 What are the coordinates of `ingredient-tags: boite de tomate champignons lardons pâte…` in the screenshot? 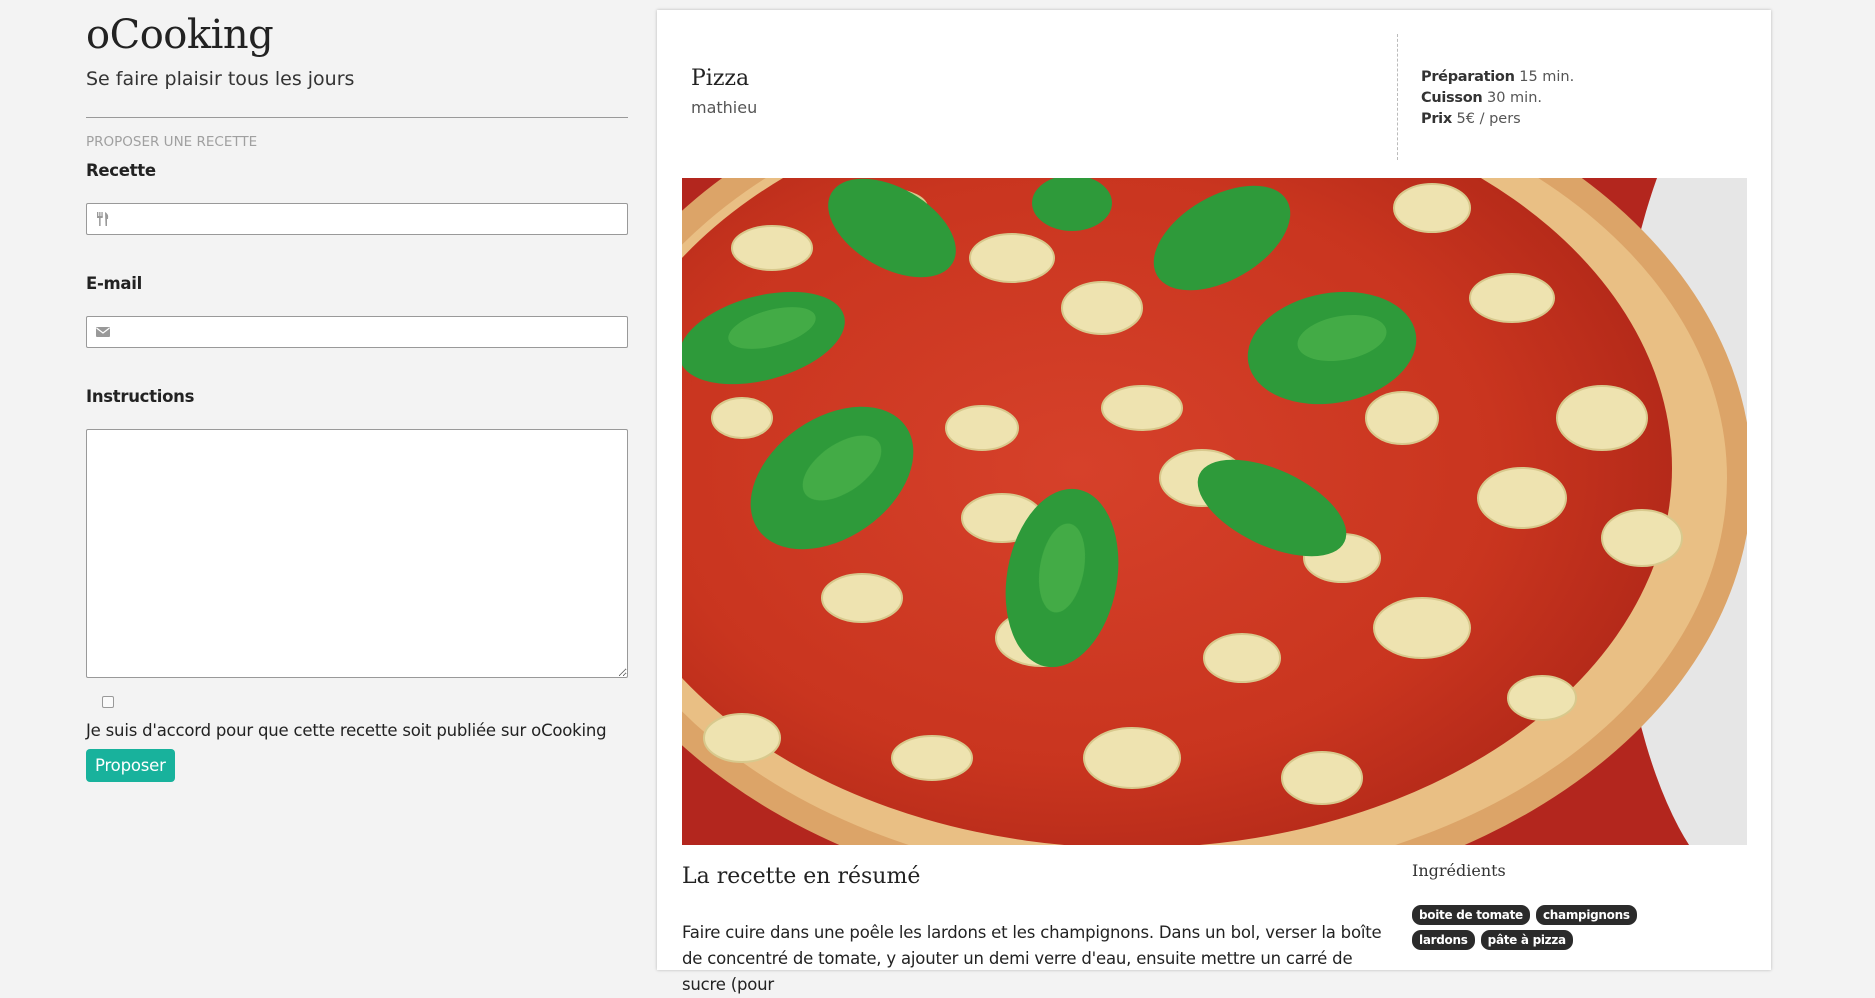 It's located at (1552, 929).